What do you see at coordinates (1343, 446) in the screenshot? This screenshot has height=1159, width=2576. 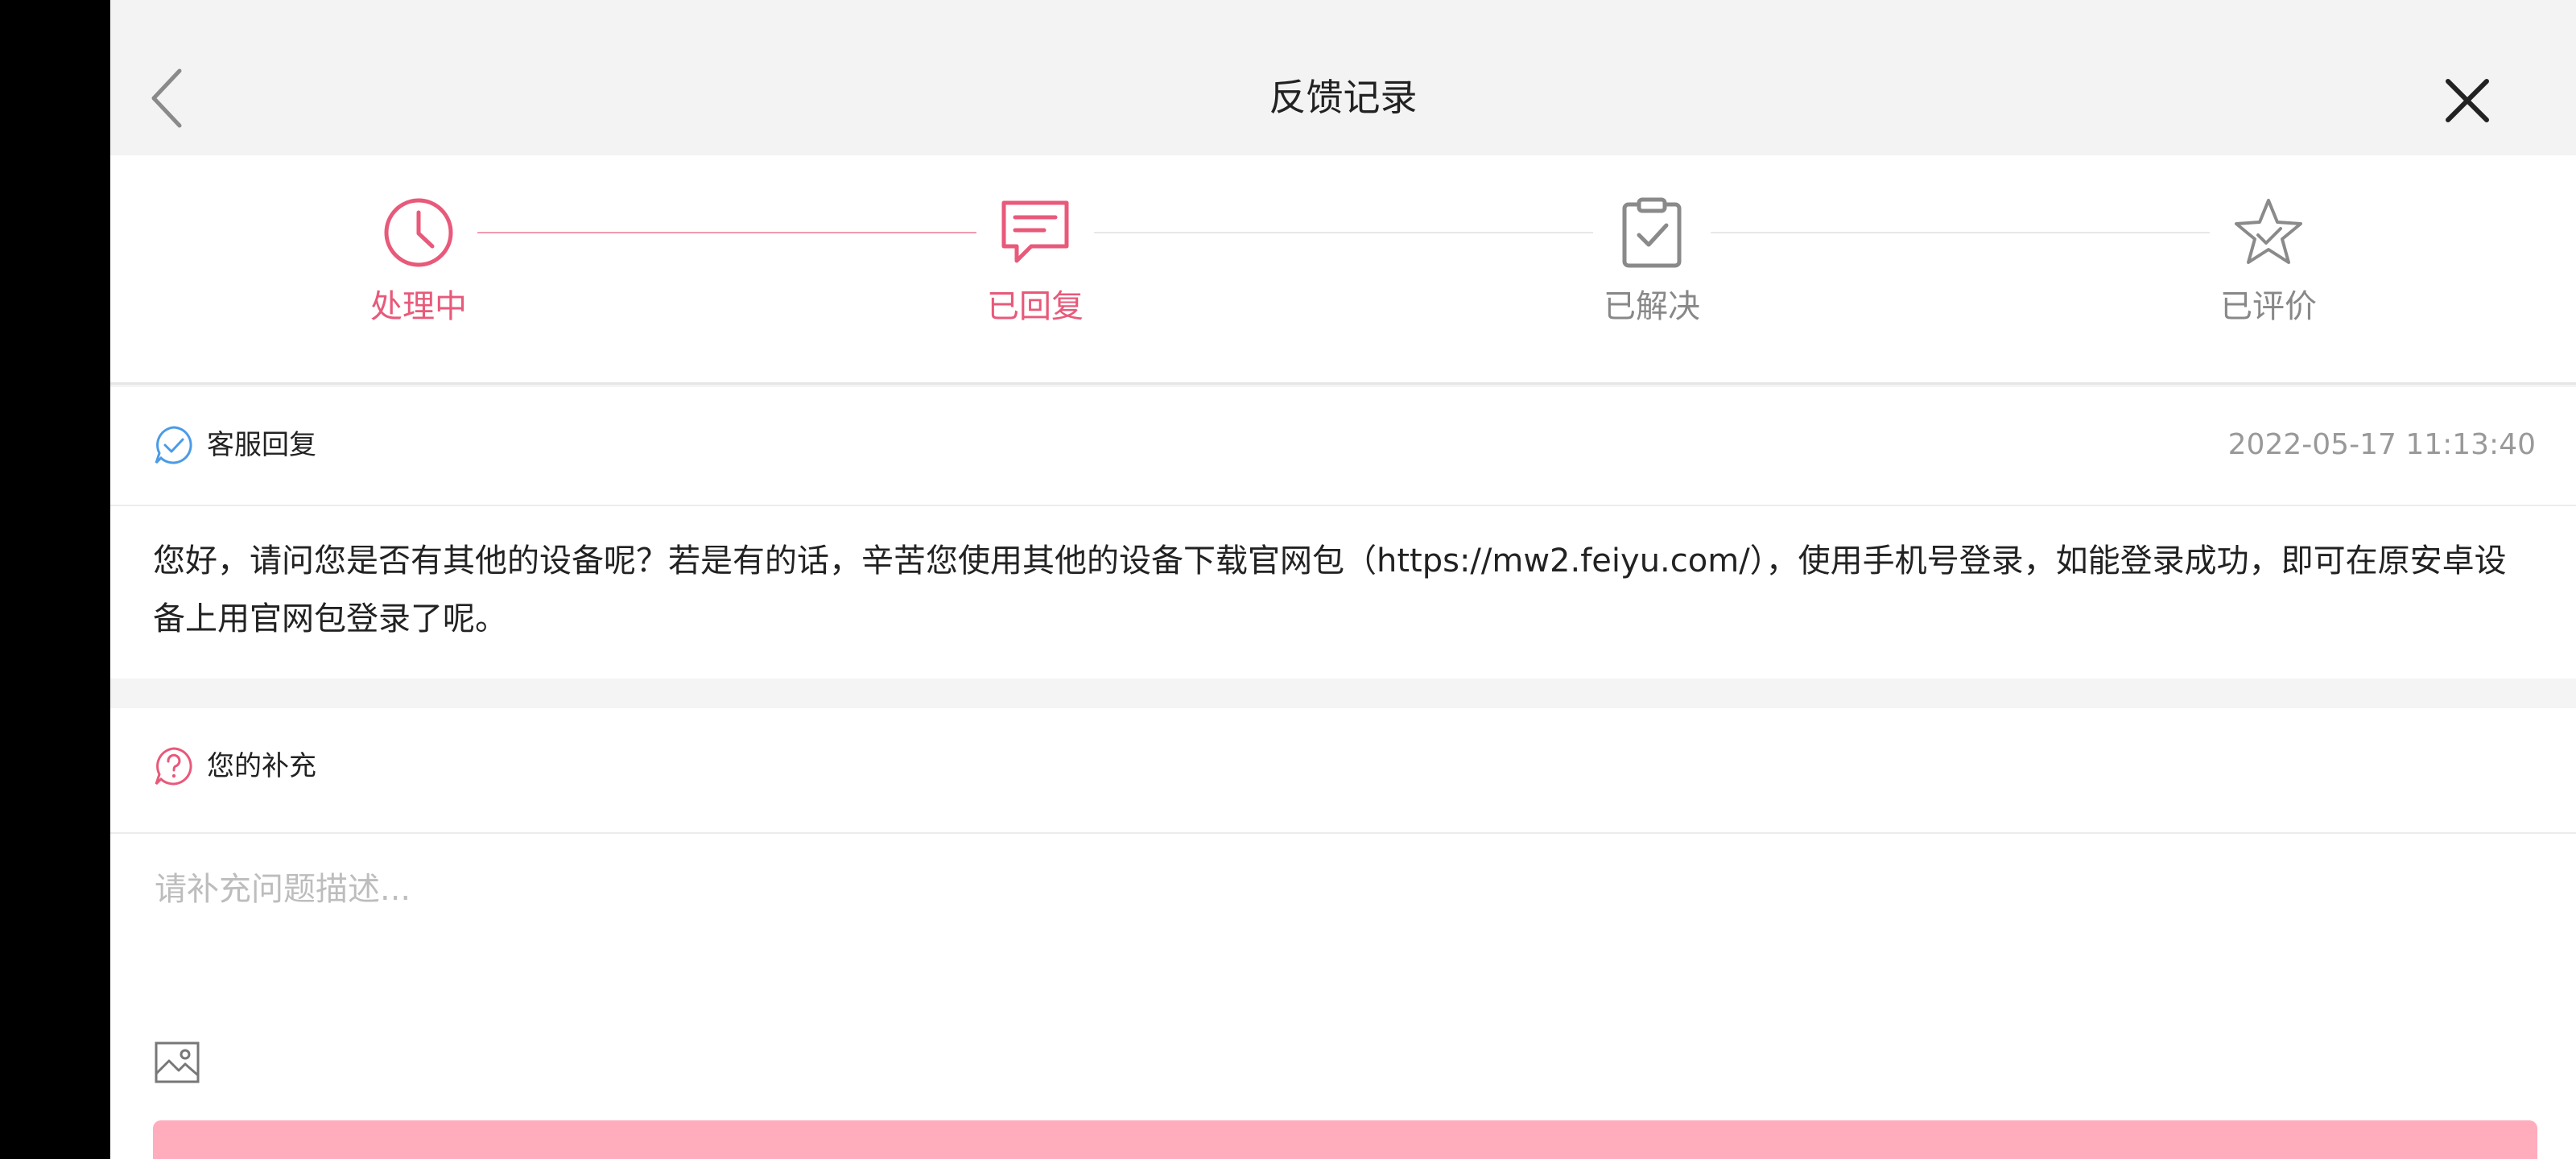 I see `reply-card-header: 客服回复 2022-05-17 11:13:40` at bounding box center [1343, 446].